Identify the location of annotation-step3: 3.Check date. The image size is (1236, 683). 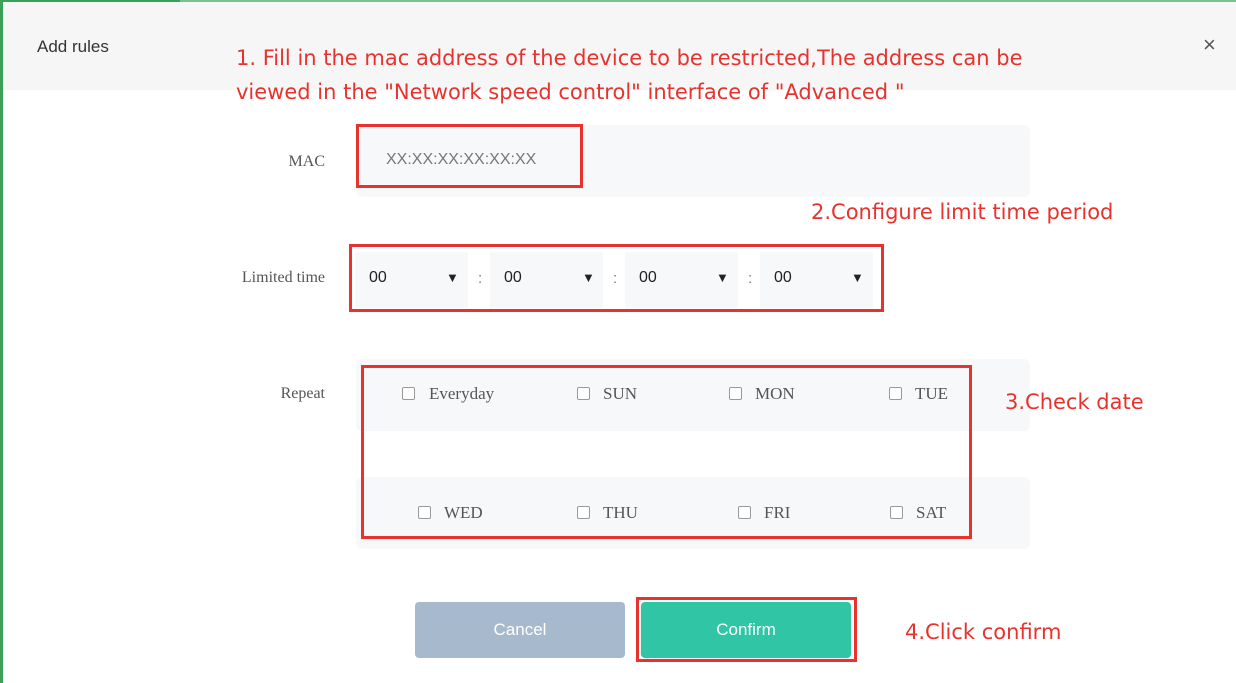
(1074, 402).